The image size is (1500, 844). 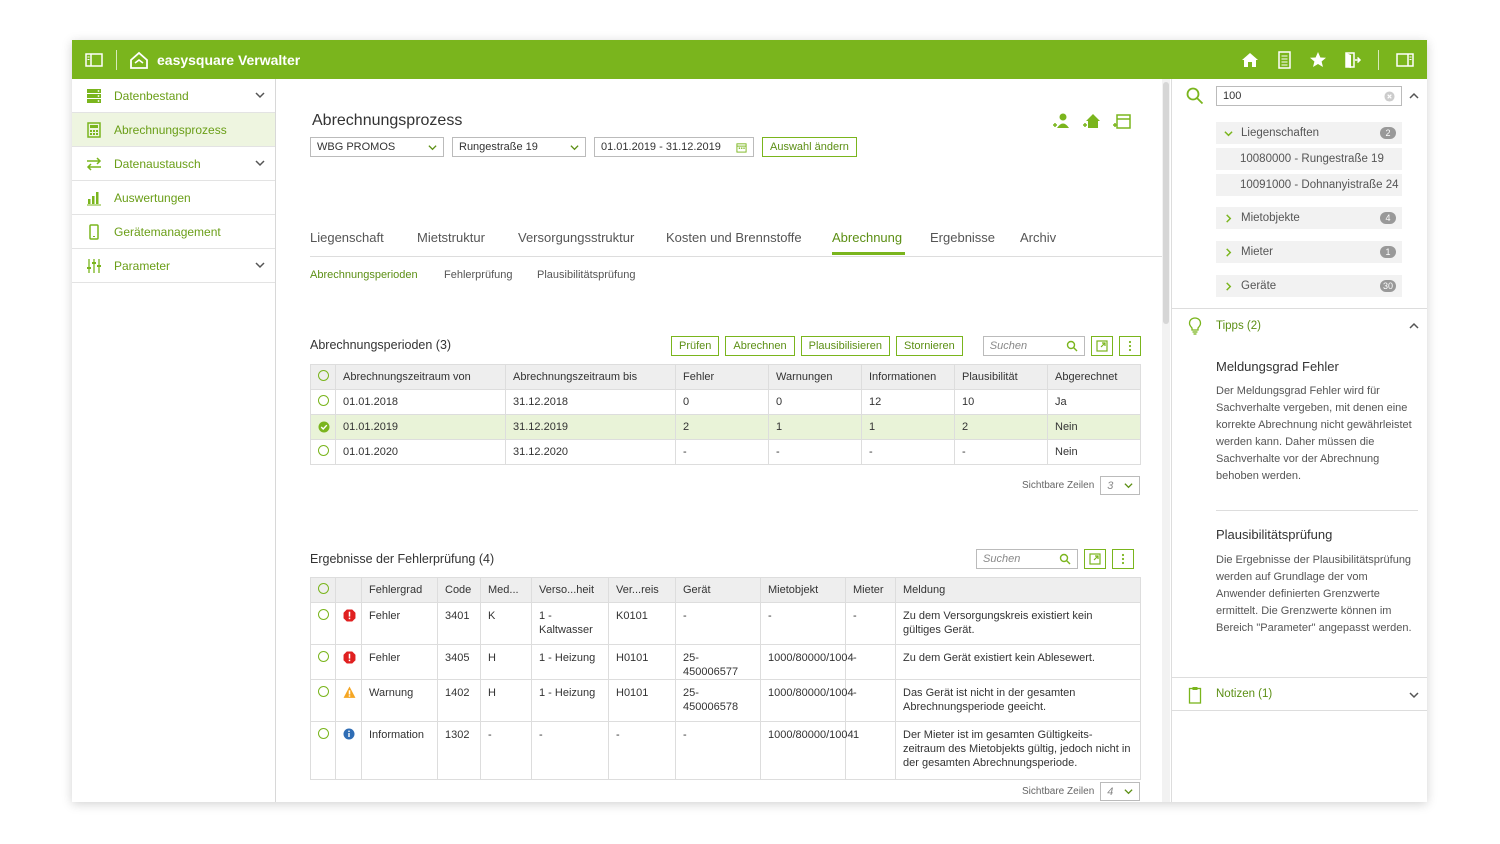 What do you see at coordinates (1389, 96) in the screenshot?
I see `clear-icon` at bounding box center [1389, 96].